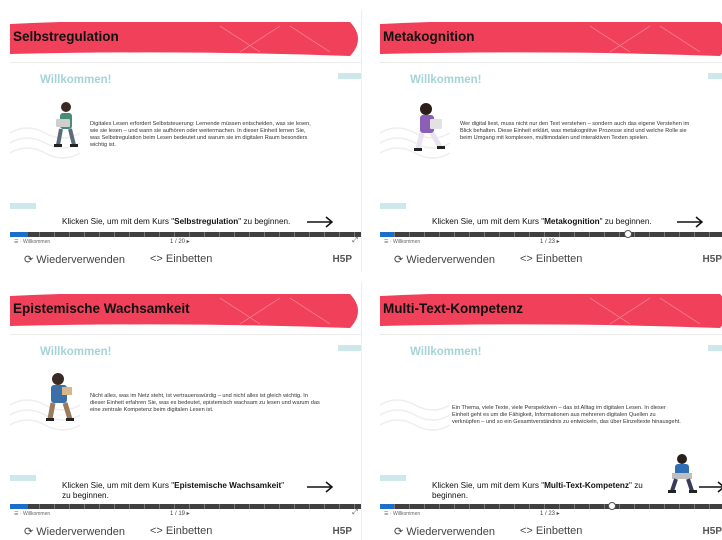  What do you see at coordinates (185, 39) in the screenshot?
I see `title-banner: Selbstregulation` at bounding box center [185, 39].